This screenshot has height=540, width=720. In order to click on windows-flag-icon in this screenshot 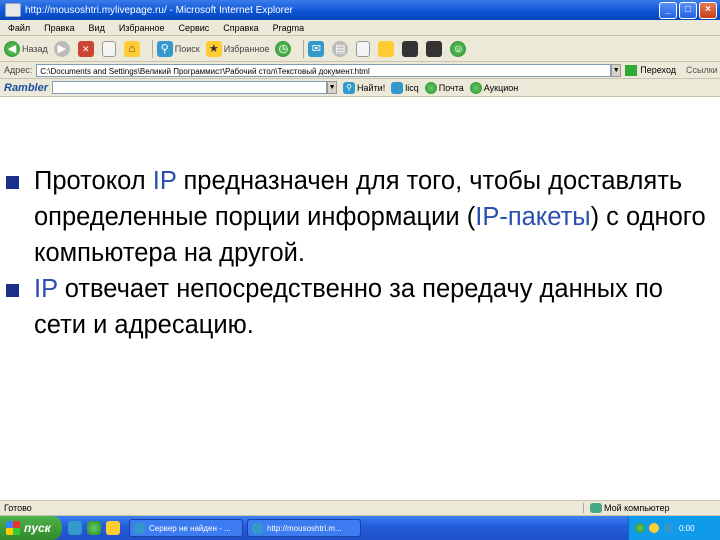, I will do `click(13, 528)`.